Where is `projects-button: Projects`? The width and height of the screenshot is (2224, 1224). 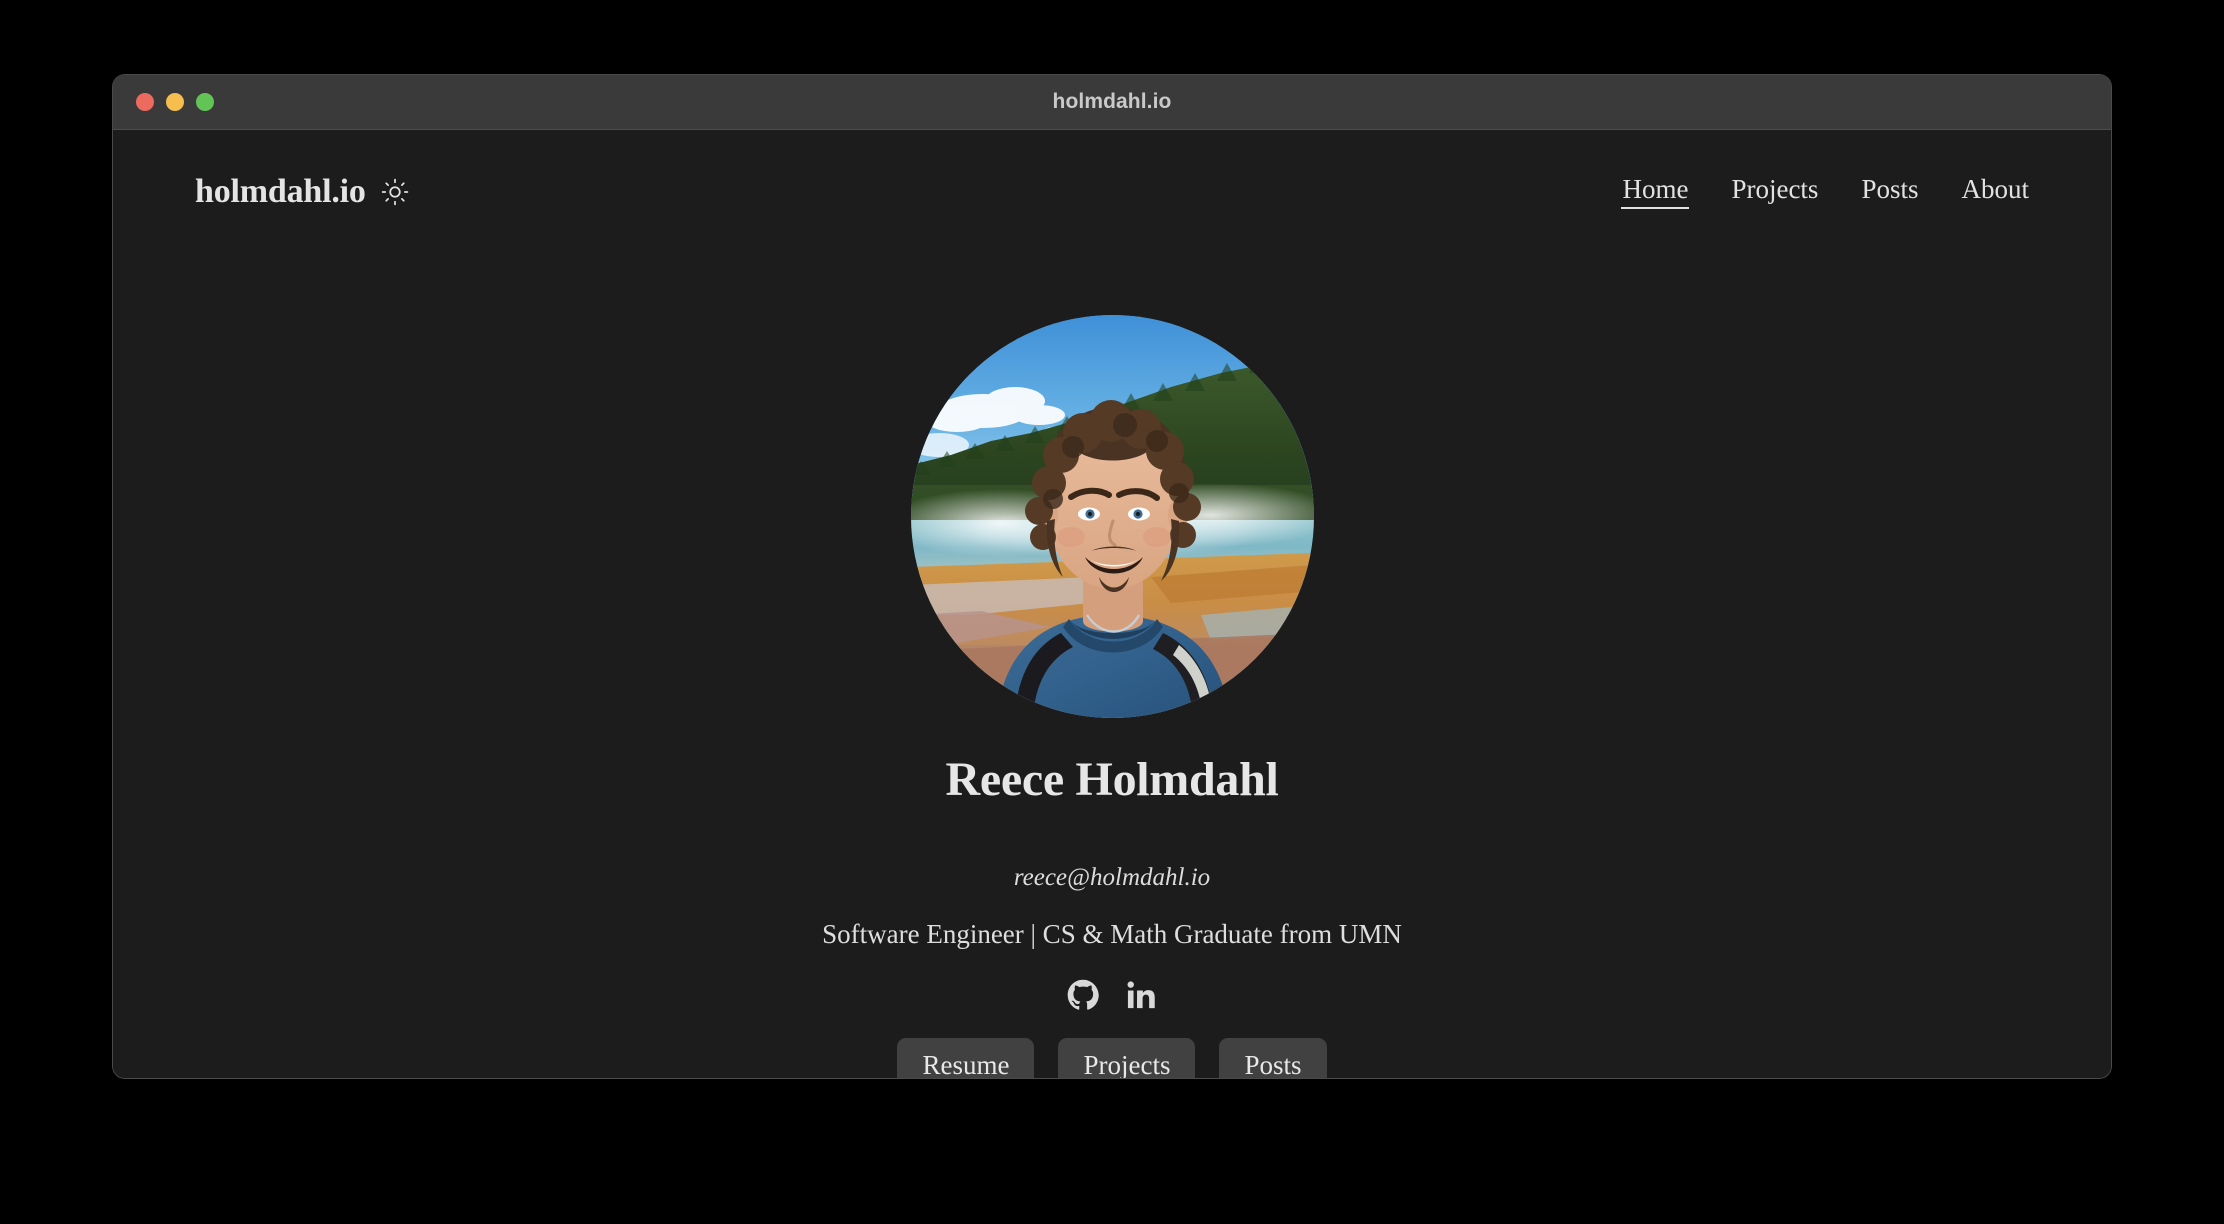 projects-button: Projects is located at coordinates (1127, 1058).